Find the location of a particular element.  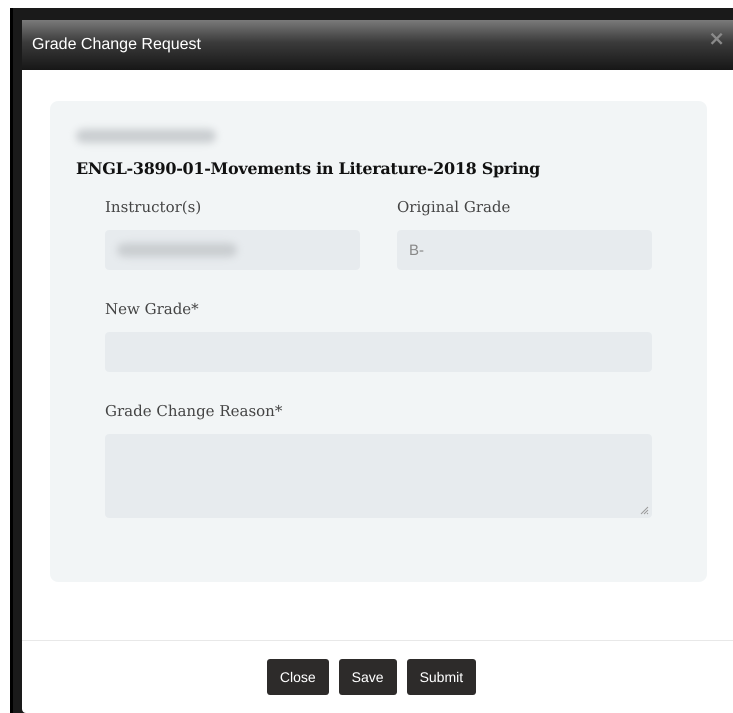

field-label: Original Grade is located at coordinates (454, 207).